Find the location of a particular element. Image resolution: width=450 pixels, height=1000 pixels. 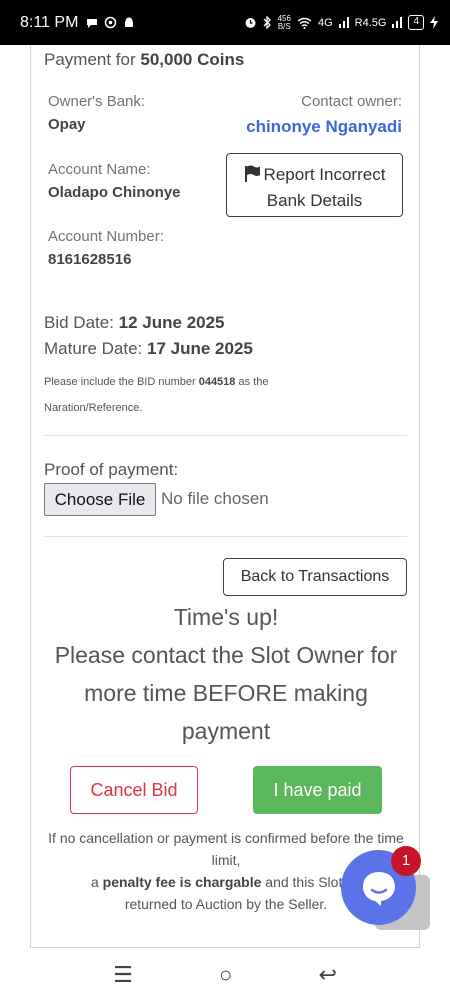

system-icons: 456 B/S 4G R4.5G 4 is located at coordinates (341, 22).